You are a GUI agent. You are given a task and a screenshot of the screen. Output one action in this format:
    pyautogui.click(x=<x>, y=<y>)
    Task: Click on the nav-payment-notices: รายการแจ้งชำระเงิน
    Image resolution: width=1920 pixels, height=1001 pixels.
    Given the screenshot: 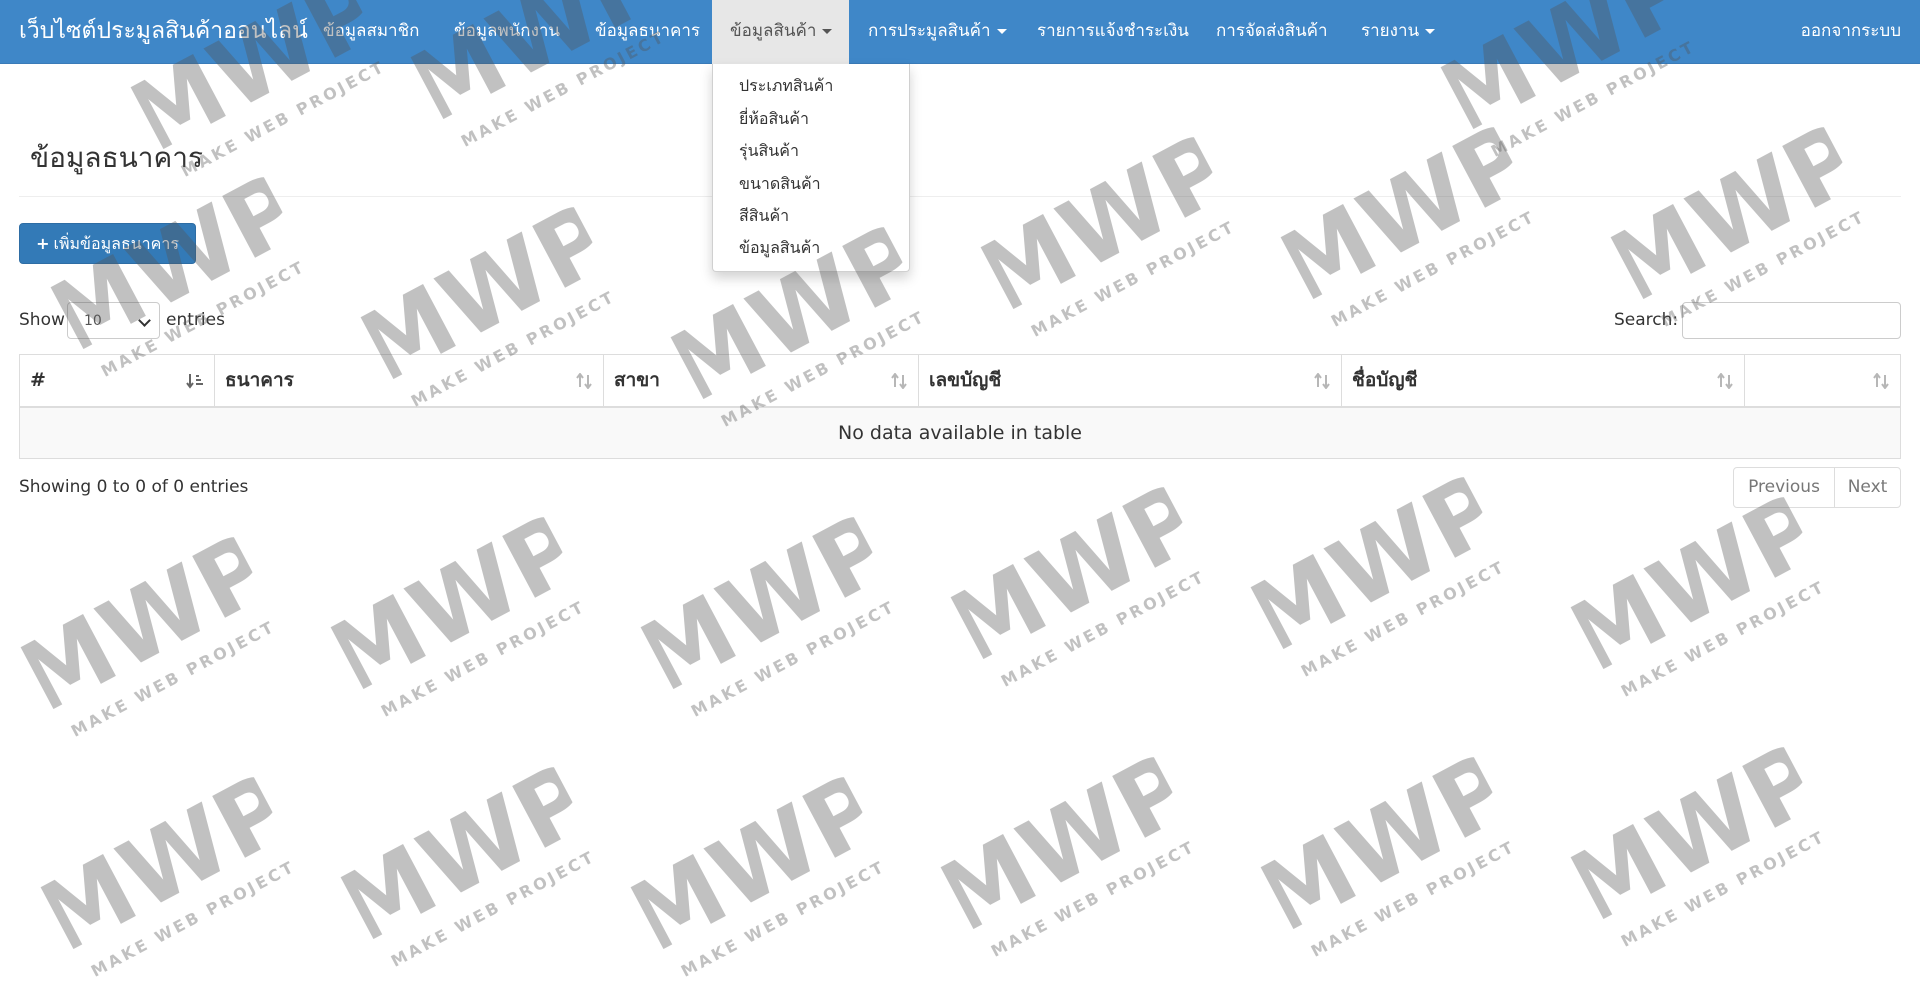 What is the action you would take?
    pyautogui.click(x=1113, y=32)
    